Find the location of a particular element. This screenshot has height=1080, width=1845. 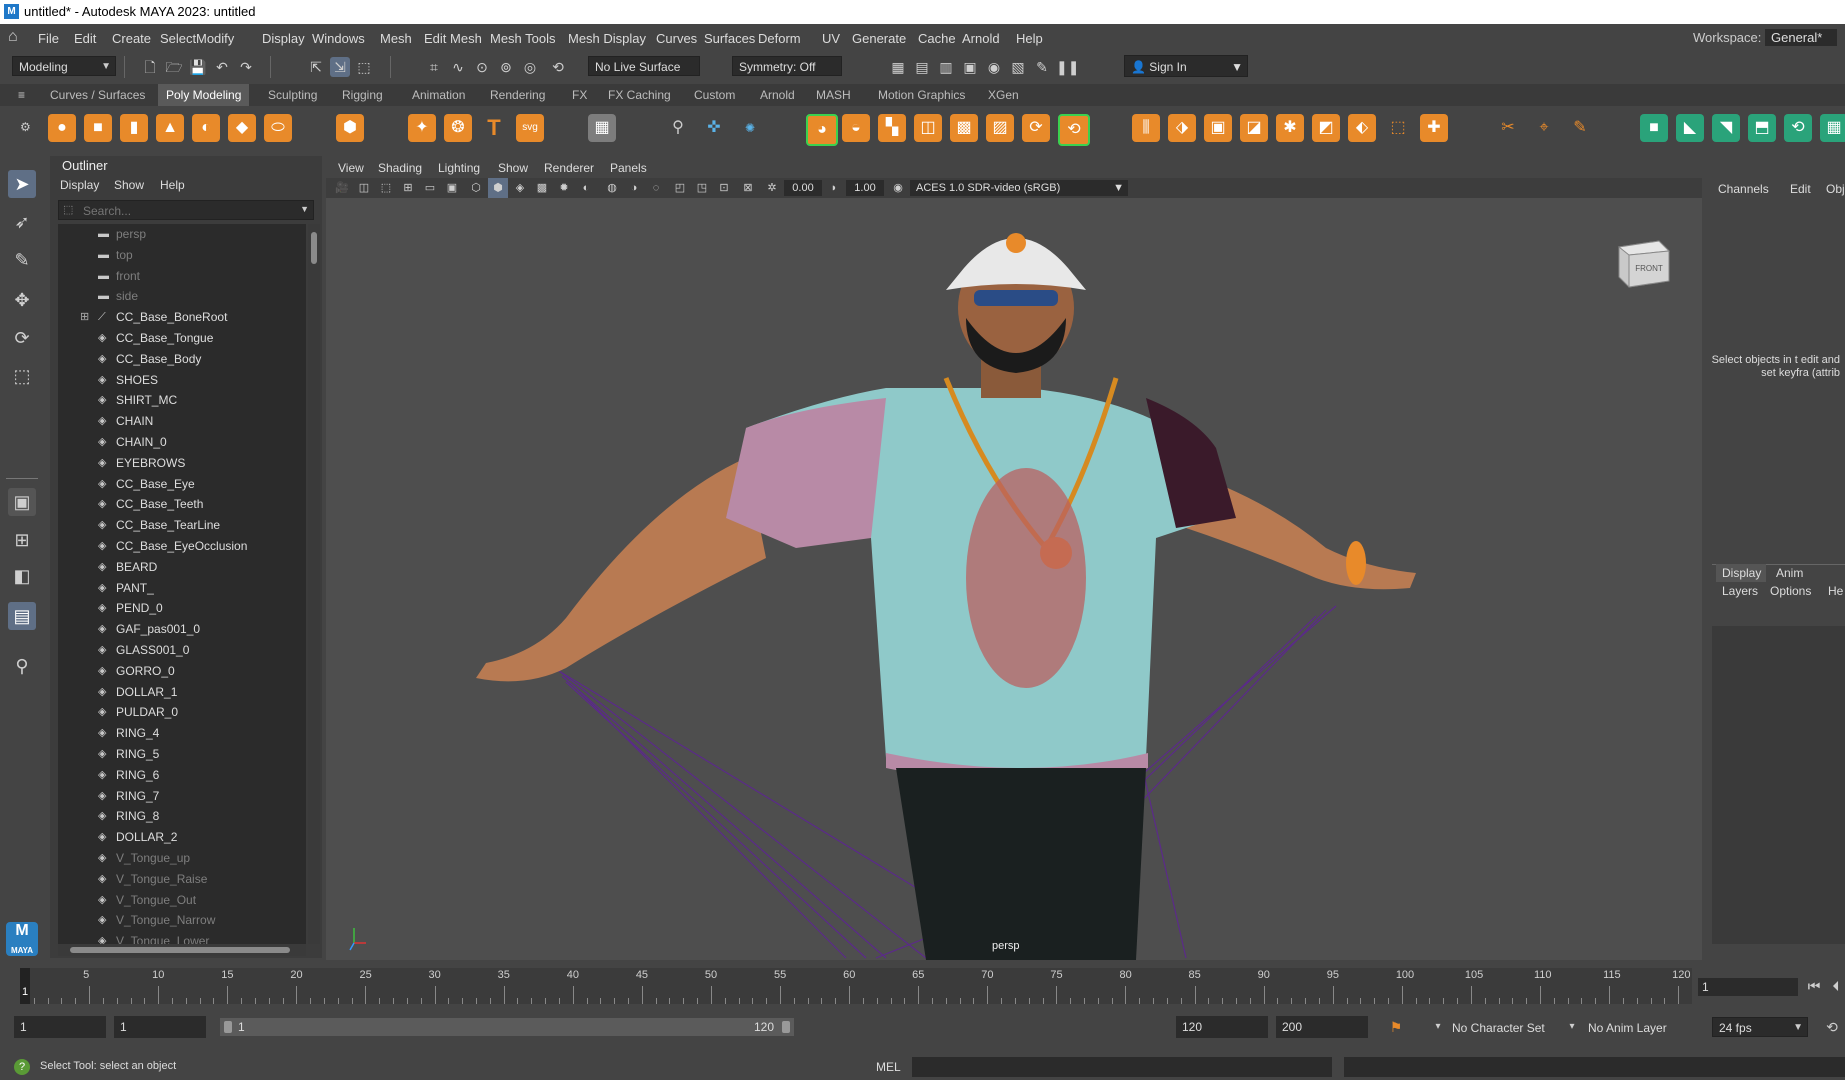

tab-edit: Edit is located at coordinates (1800, 189).